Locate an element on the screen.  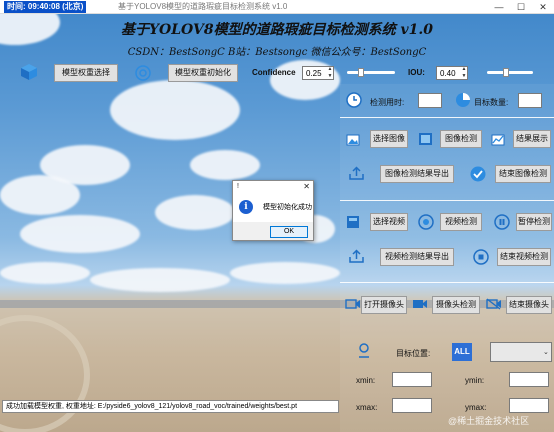
close-button: ✕ is located at coordinates (543, 7).